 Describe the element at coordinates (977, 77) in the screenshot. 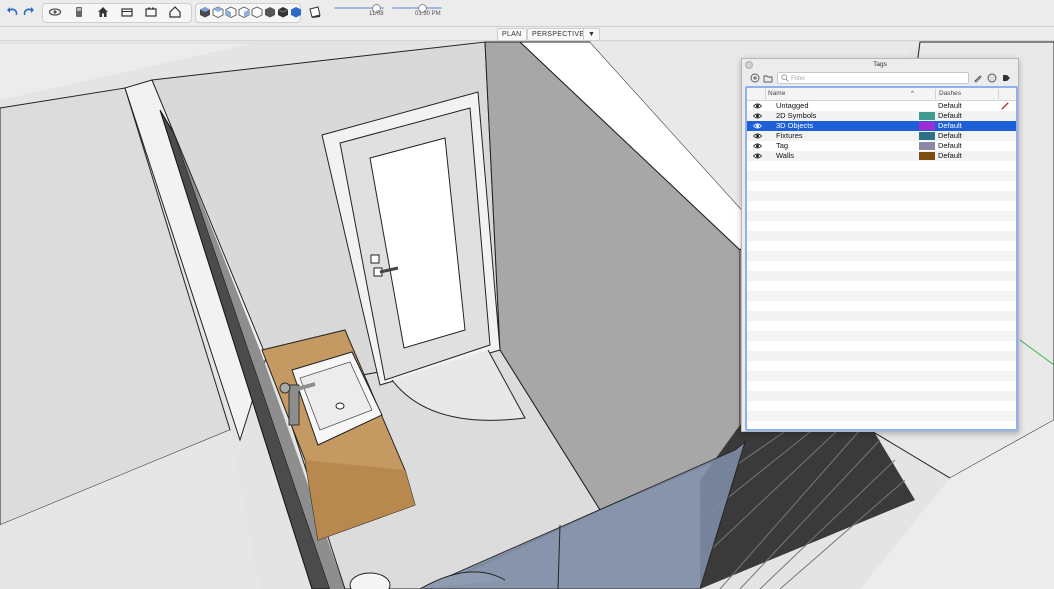

I see `color-by-tag-icon` at that location.